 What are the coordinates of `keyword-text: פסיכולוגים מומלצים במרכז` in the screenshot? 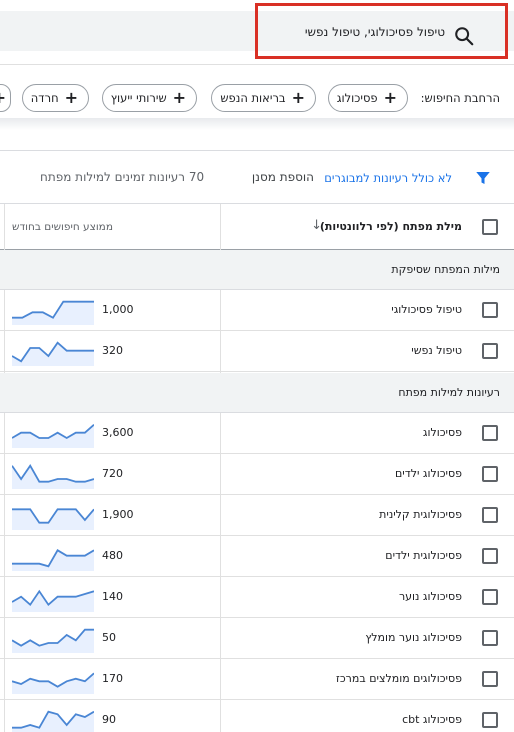 It's located at (399, 678).